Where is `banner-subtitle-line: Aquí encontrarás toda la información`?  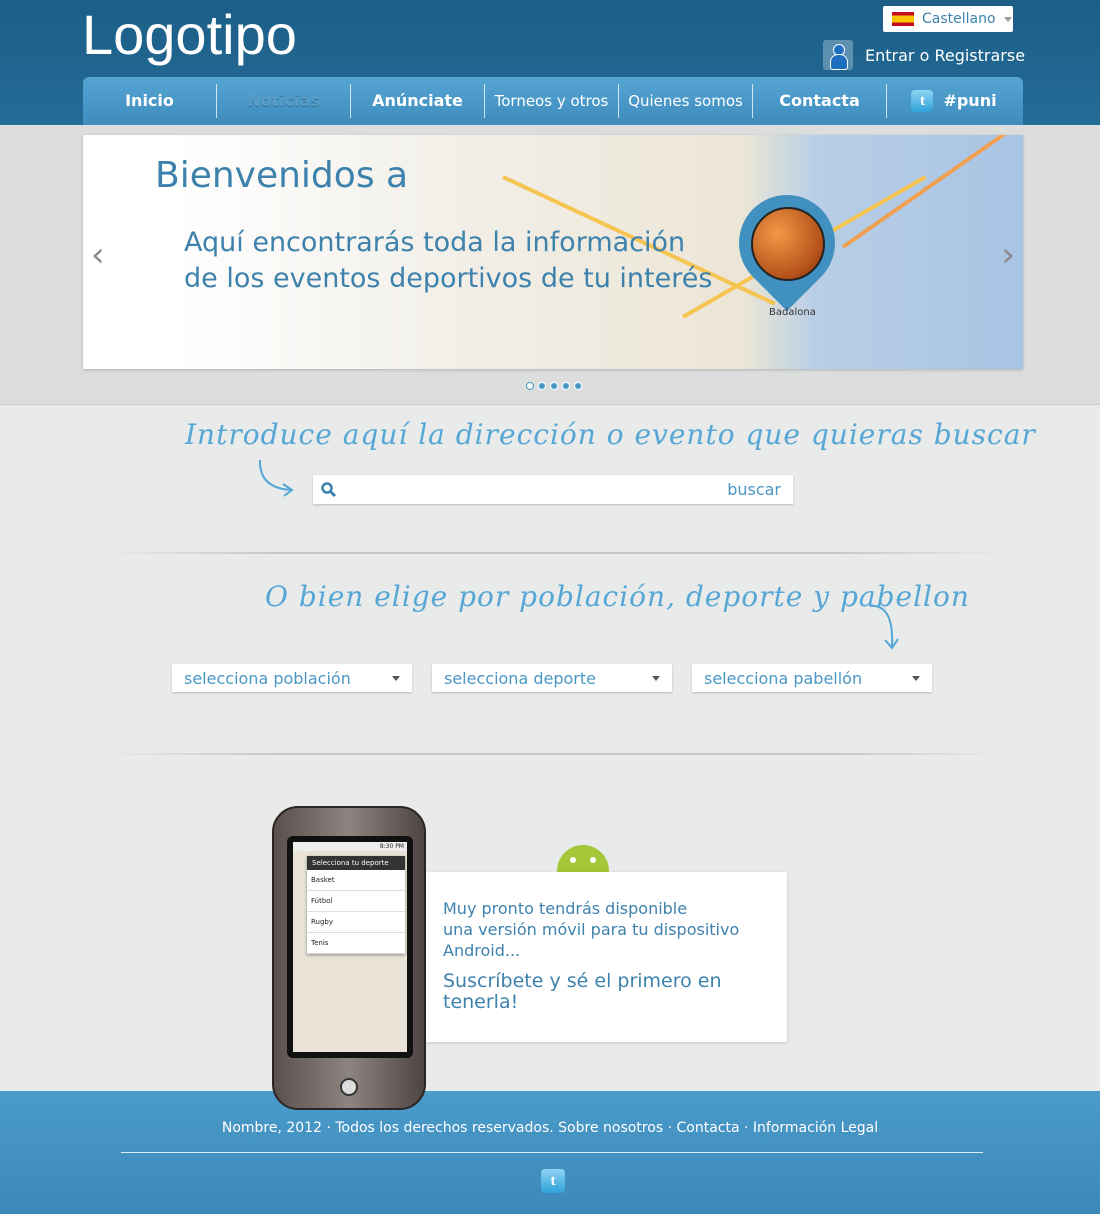 banner-subtitle-line: Aquí encontrarás toda la información is located at coordinates (435, 242).